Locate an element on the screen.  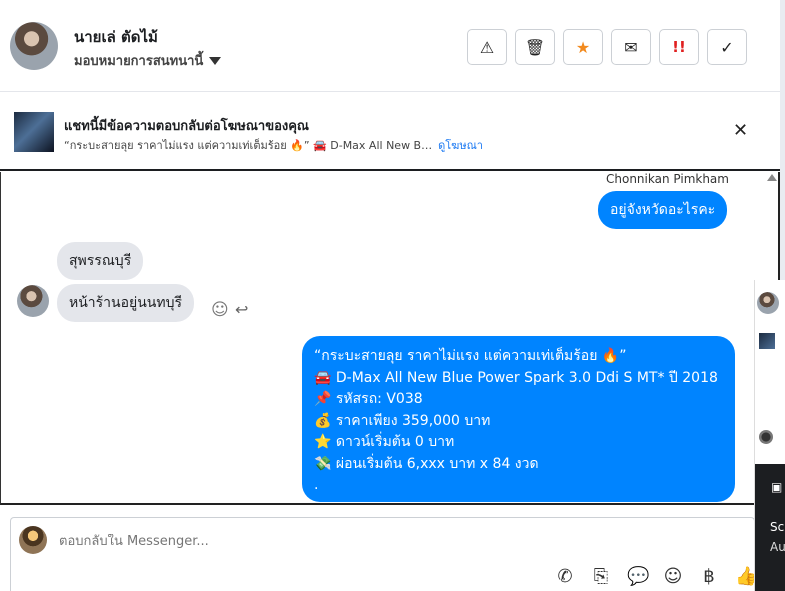
reply-input is located at coordinates (309, 541).